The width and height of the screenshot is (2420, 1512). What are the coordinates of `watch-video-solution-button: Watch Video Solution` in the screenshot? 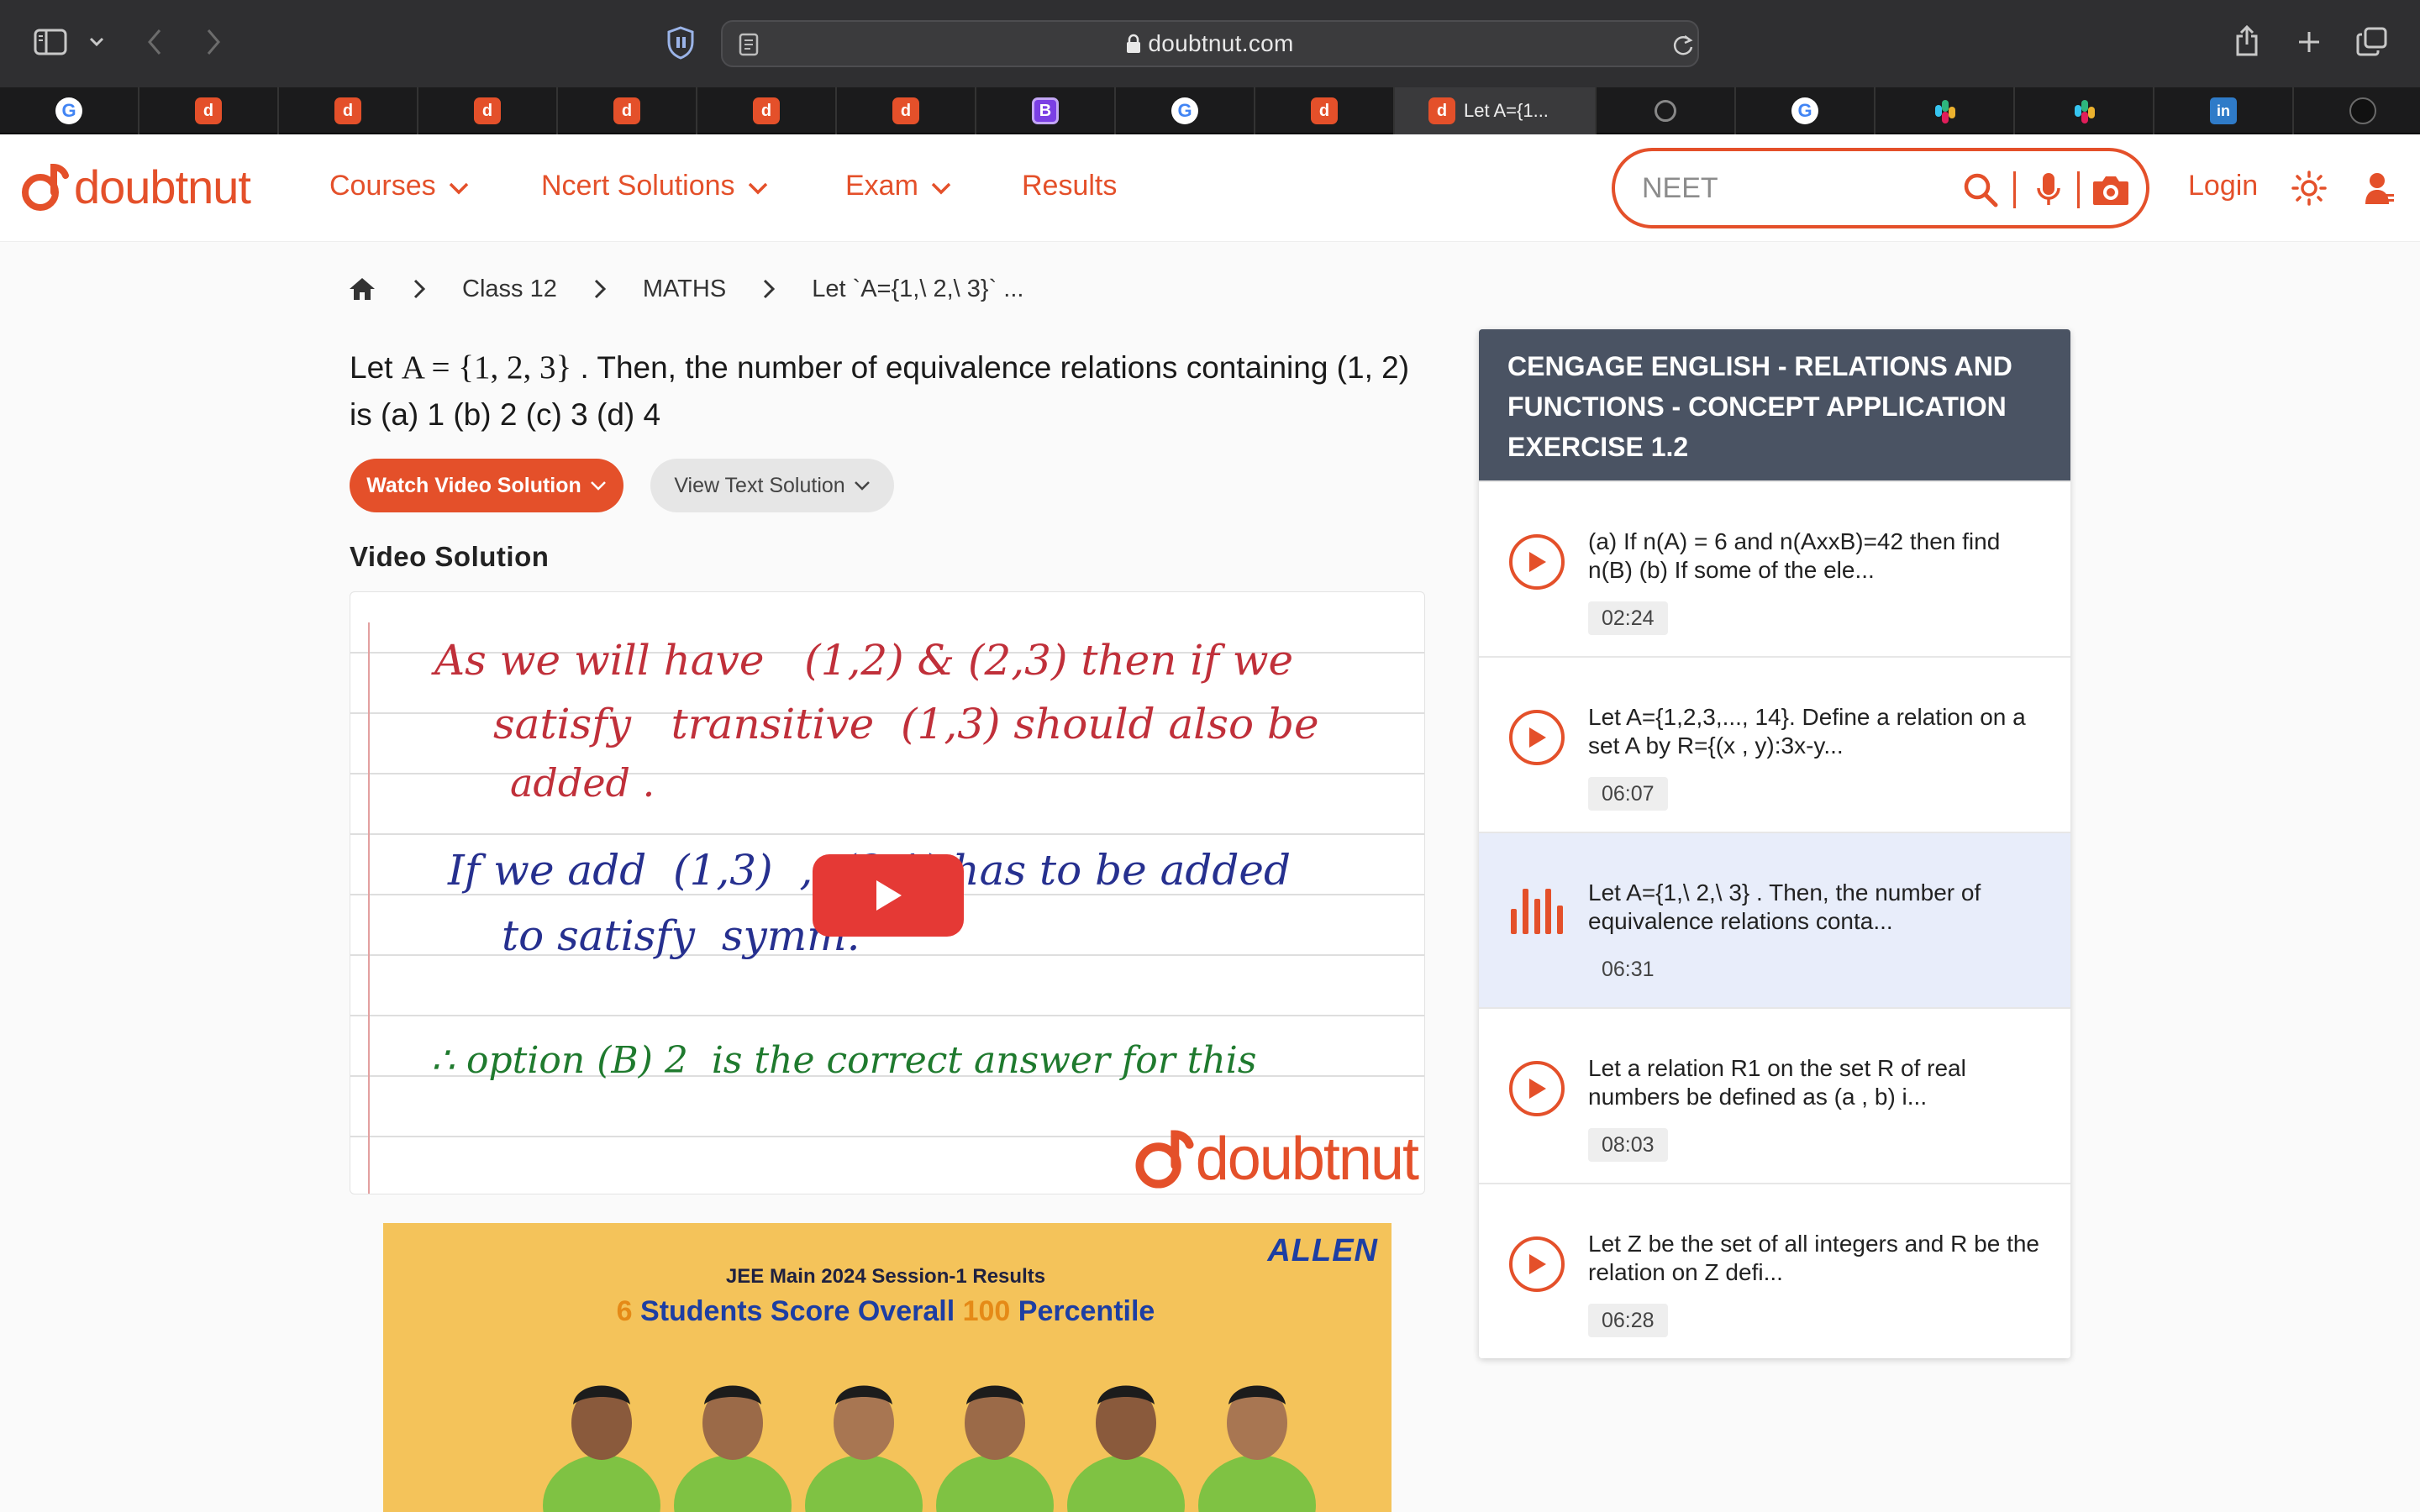 It's located at (486, 485).